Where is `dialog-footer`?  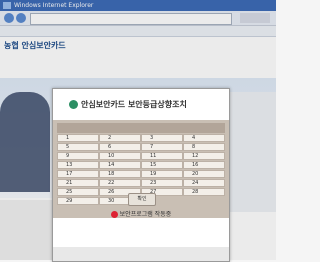 dialog-footer is located at coordinates (141, 254).